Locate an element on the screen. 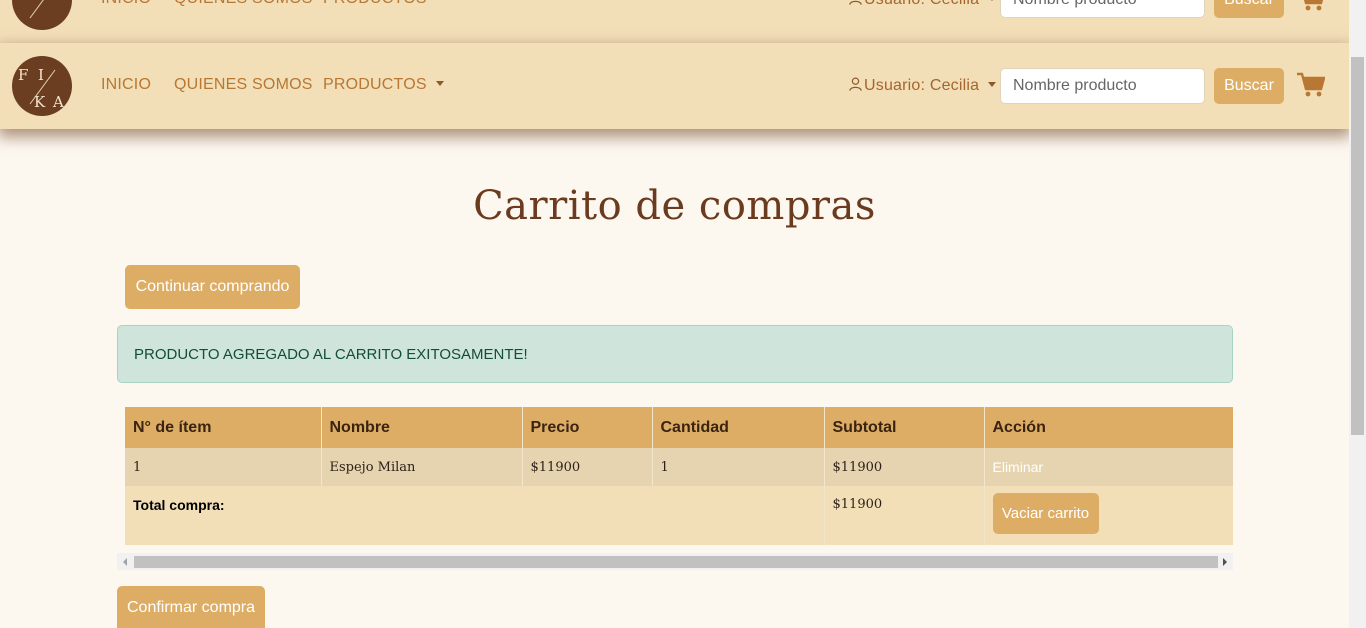 The height and width of the screenshot is (628, 1366). logo-letter: K is located at coordinates (40, 102).